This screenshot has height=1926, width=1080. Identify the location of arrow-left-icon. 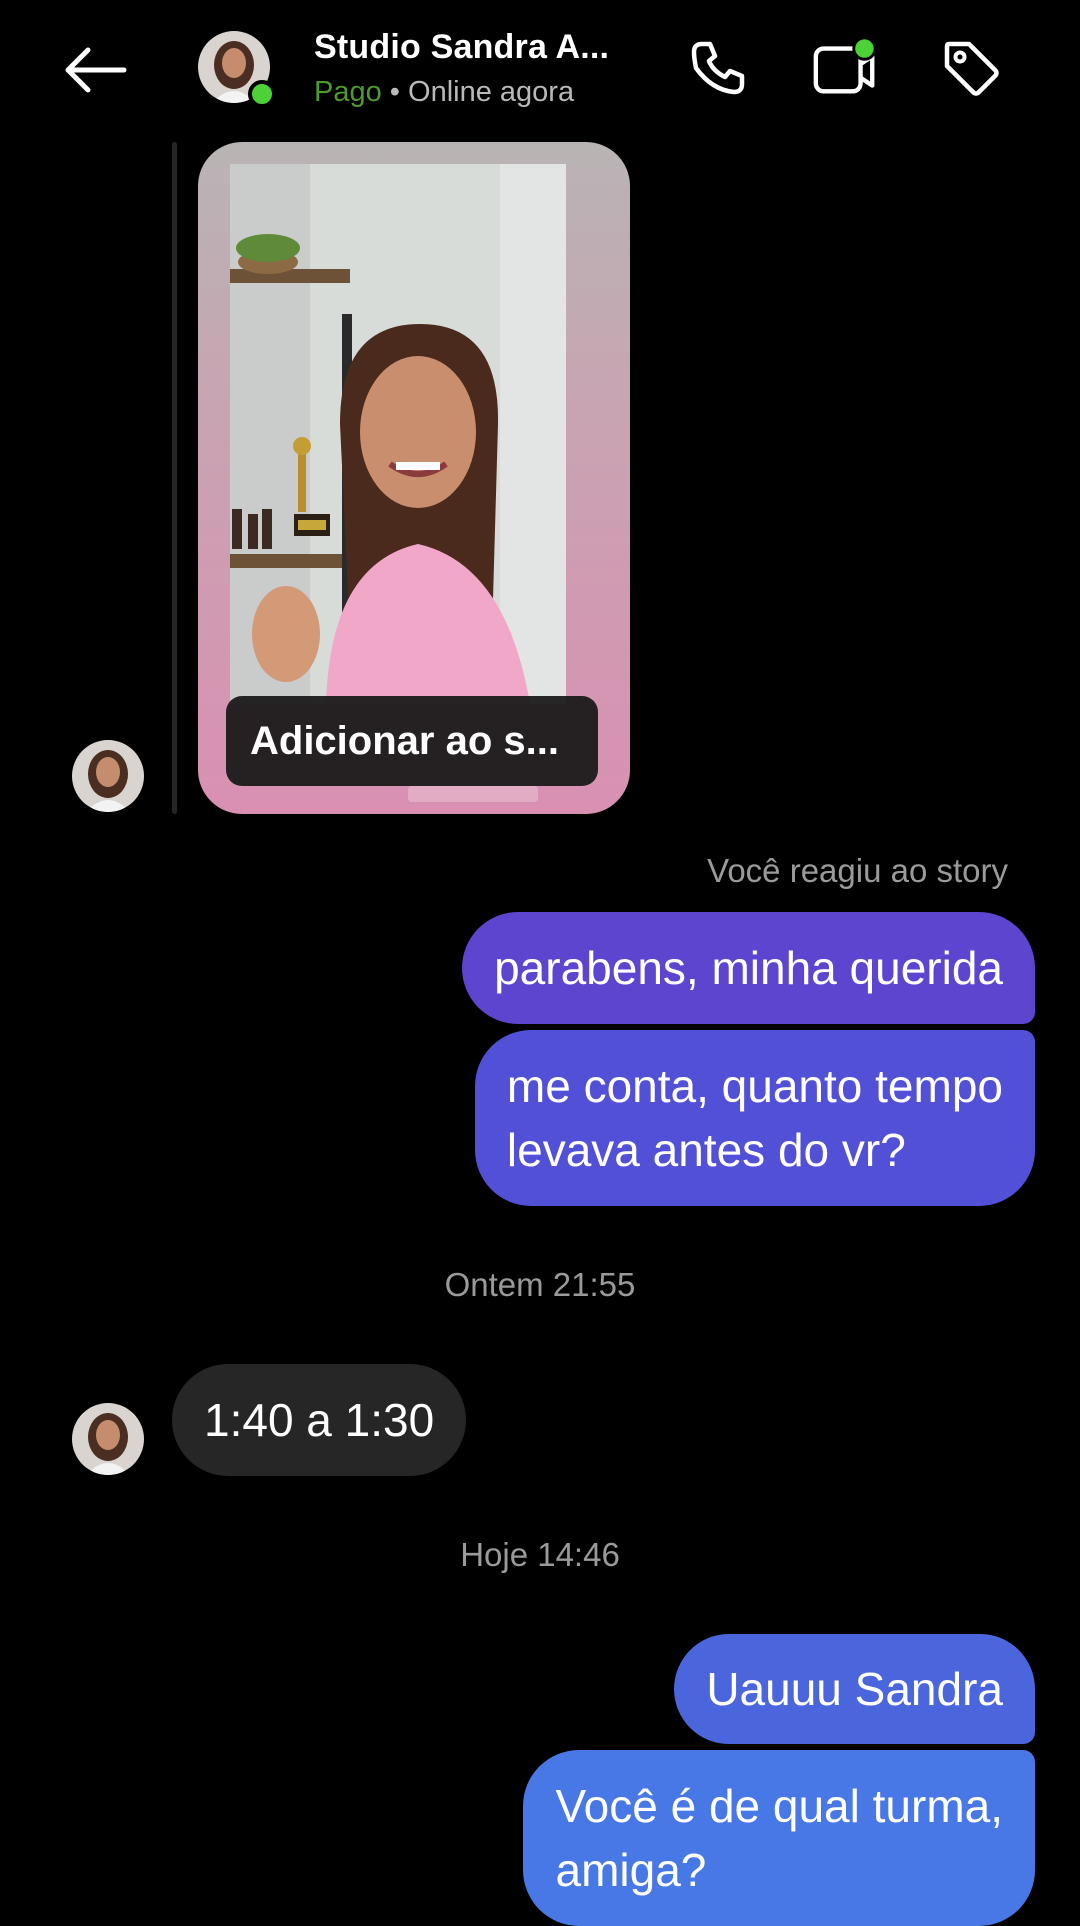
(96, 70).